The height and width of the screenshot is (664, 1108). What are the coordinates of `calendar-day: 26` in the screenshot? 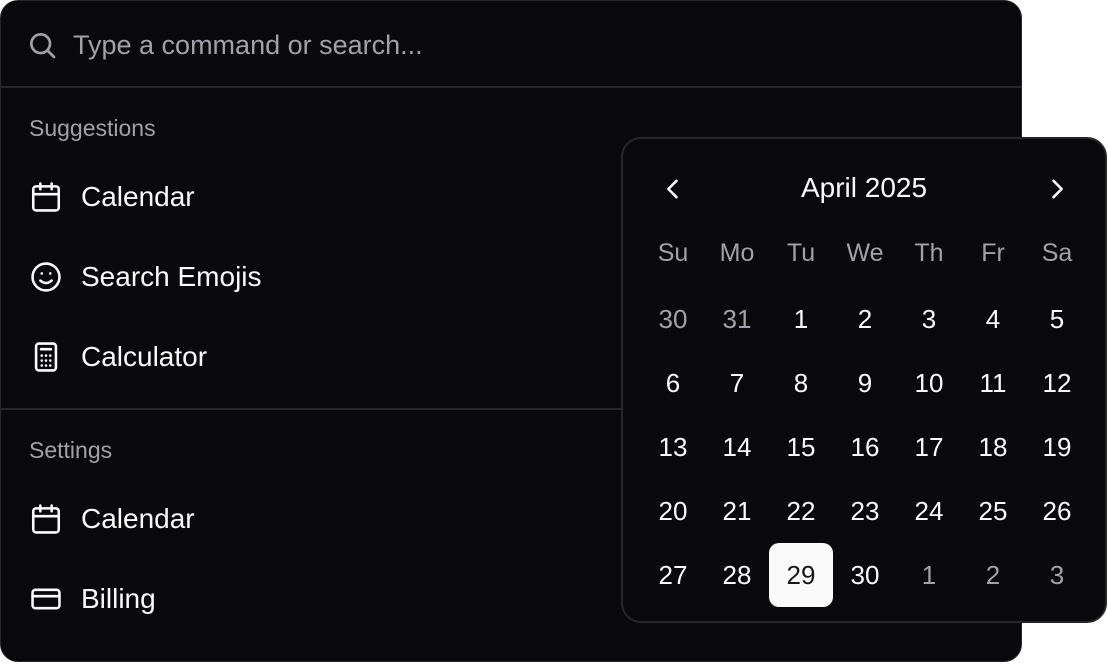 It's located at (1057, 511).